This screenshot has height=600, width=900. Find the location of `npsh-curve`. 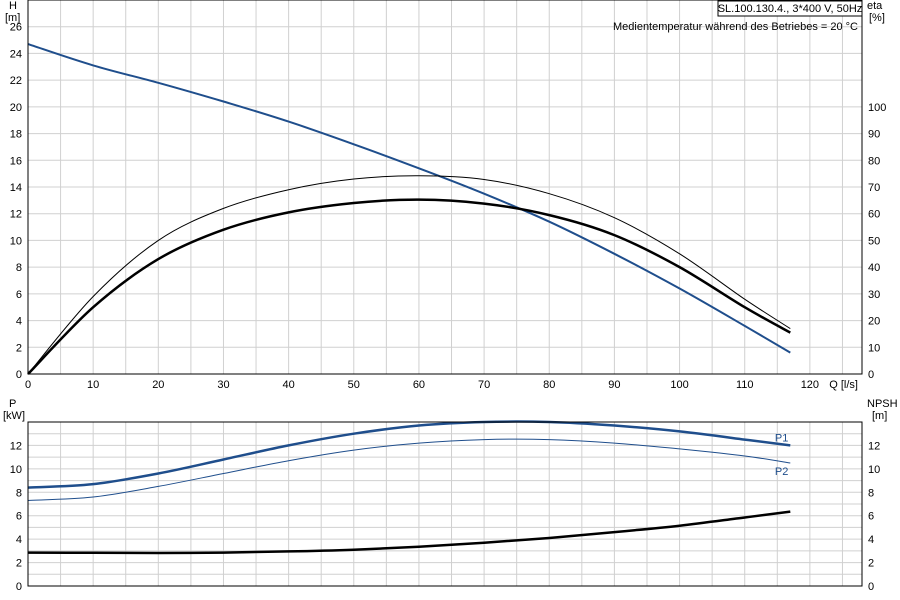

npsh-curve is located at coordinates (409, 532).